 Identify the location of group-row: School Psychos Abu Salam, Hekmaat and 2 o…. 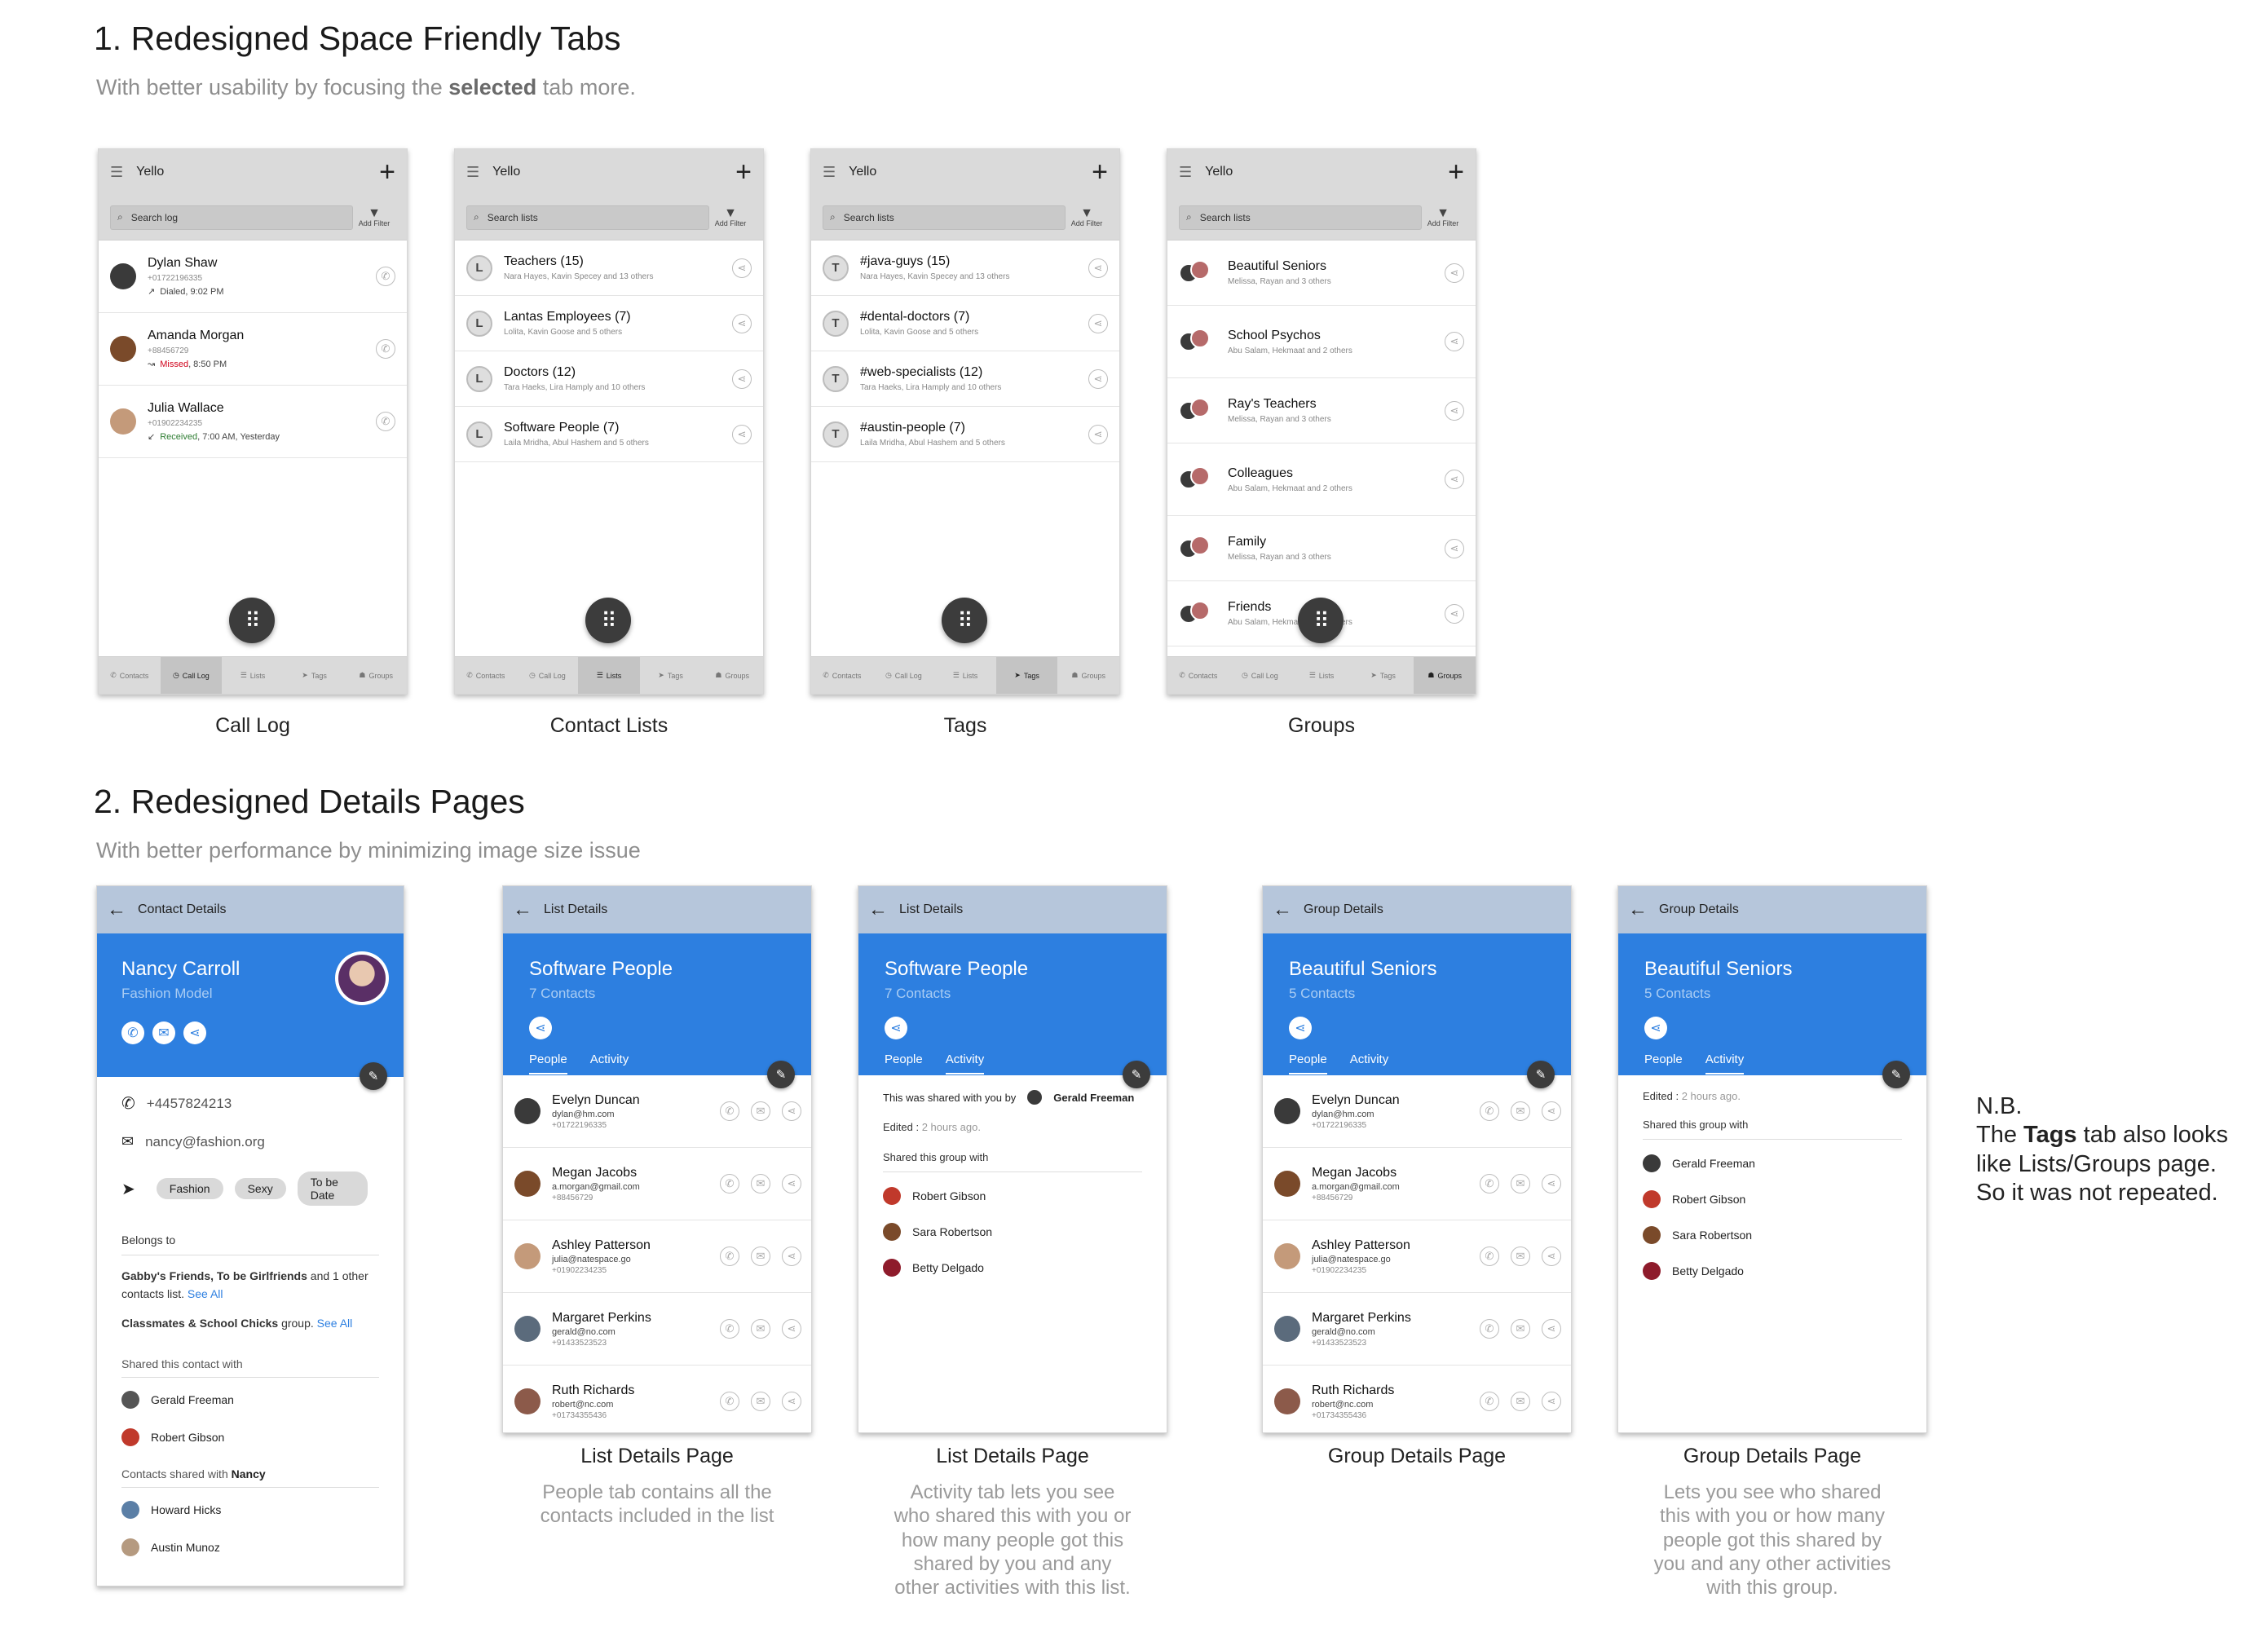
(1321, 342).